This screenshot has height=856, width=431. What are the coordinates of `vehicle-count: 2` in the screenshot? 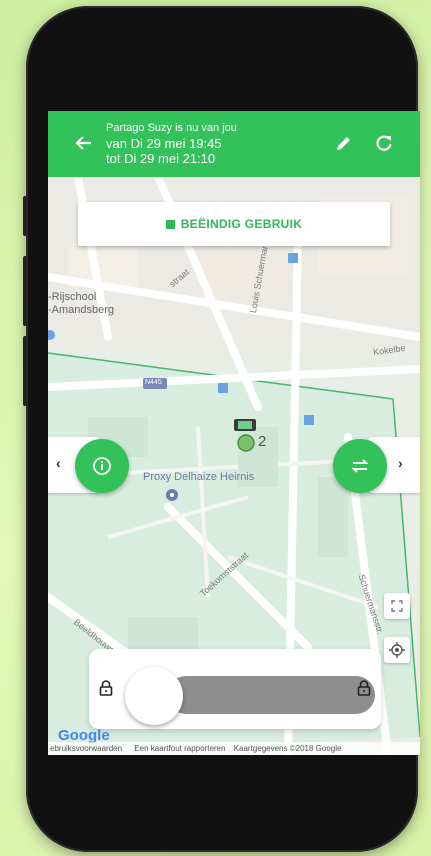 It's located at (262, 441).